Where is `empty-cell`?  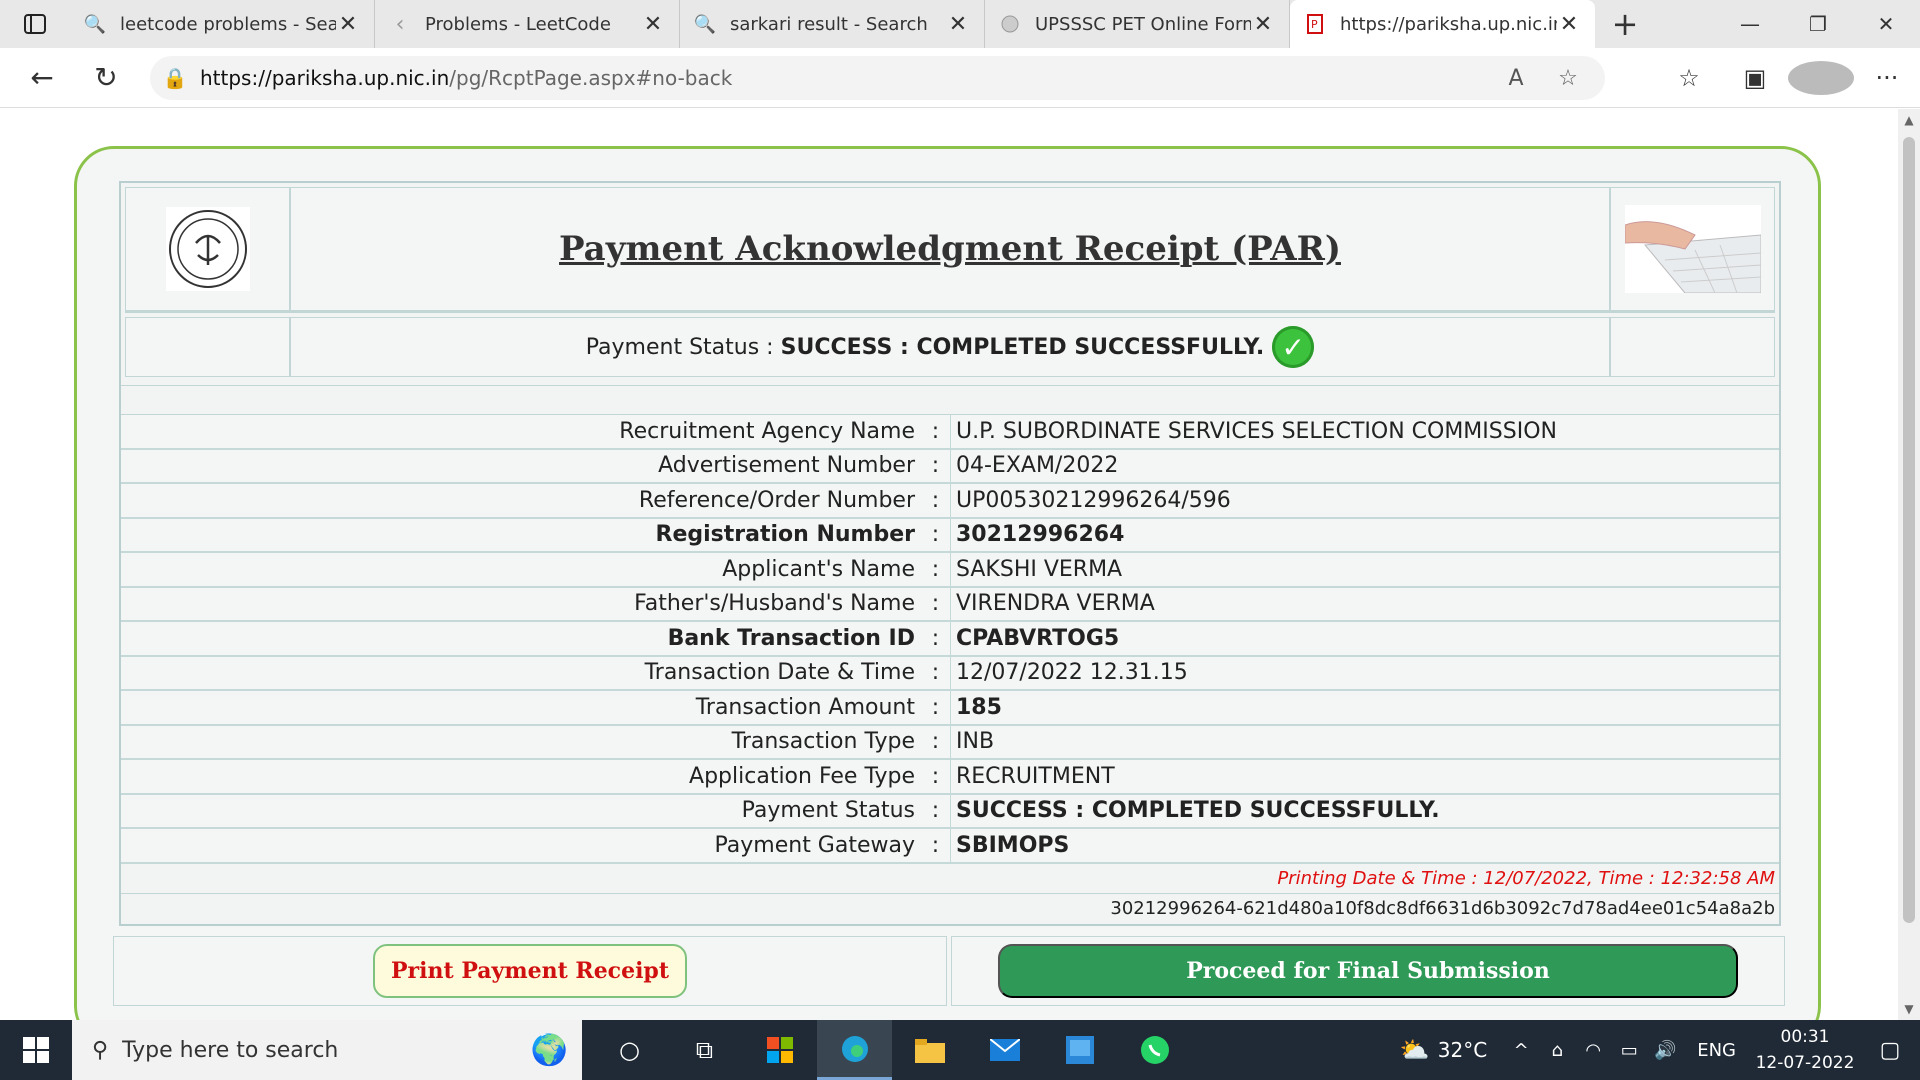 empty-cell is located at coordinates (207, 347).